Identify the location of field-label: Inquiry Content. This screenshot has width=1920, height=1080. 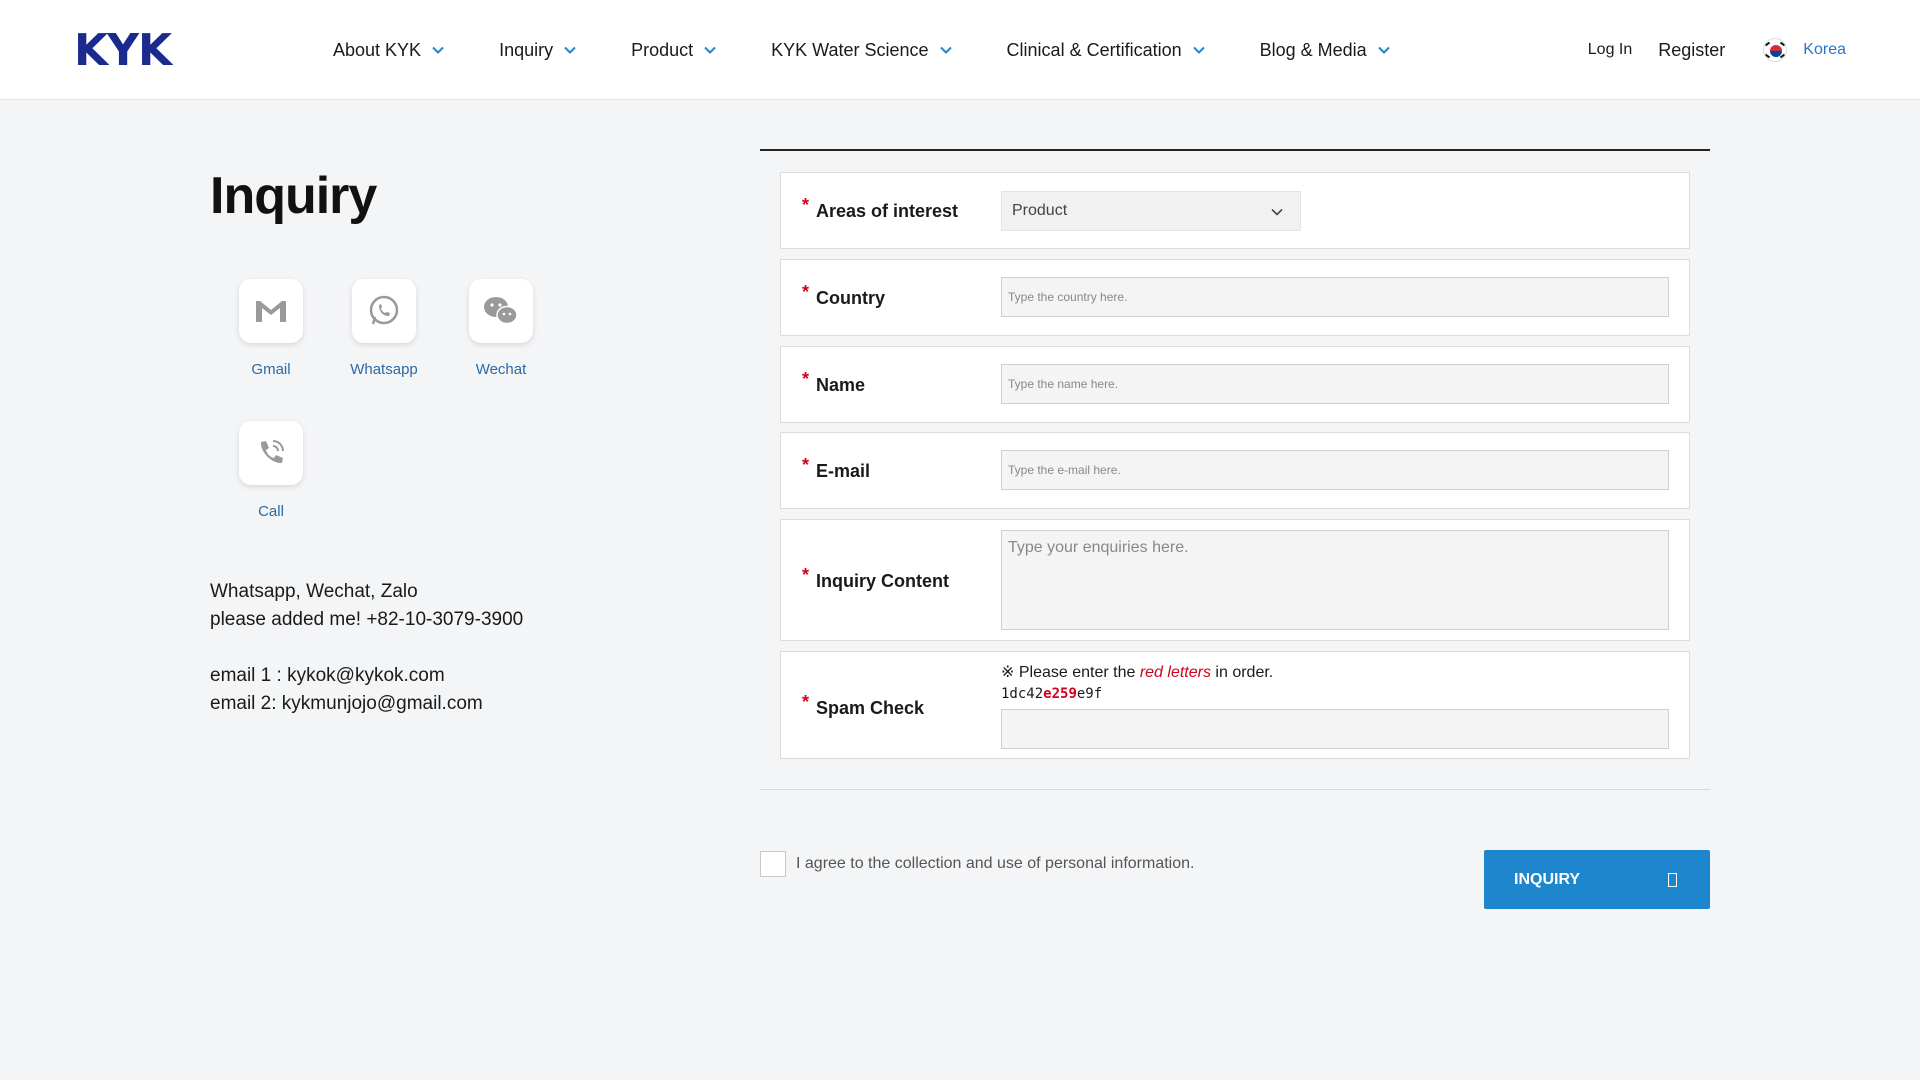
(882, 581).